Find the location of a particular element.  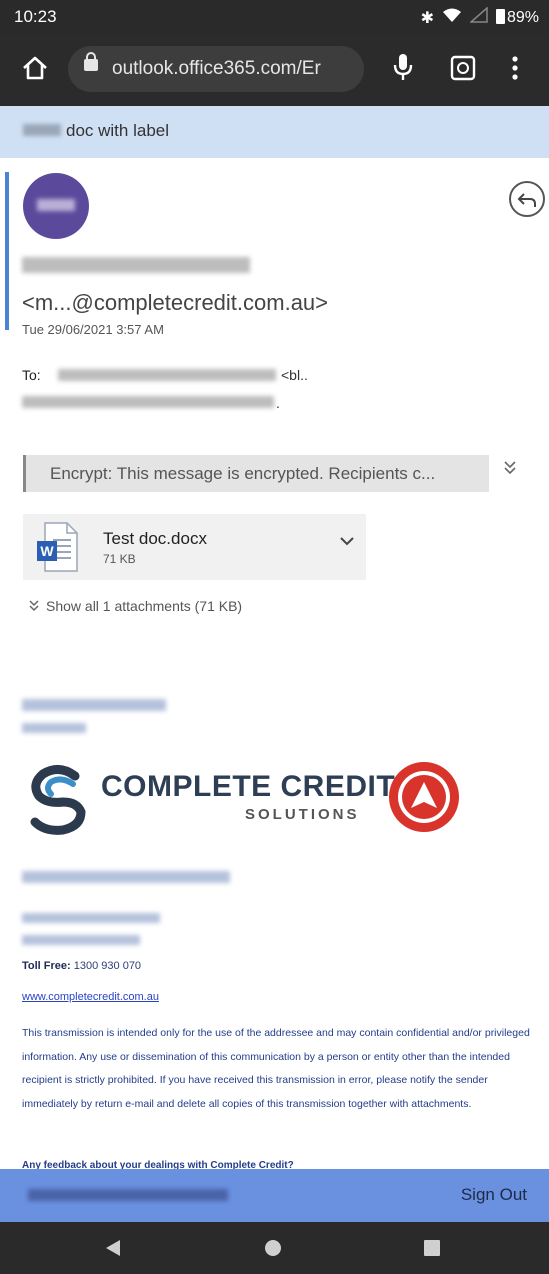

recipient-redacted is located at coordinates (167, 375).